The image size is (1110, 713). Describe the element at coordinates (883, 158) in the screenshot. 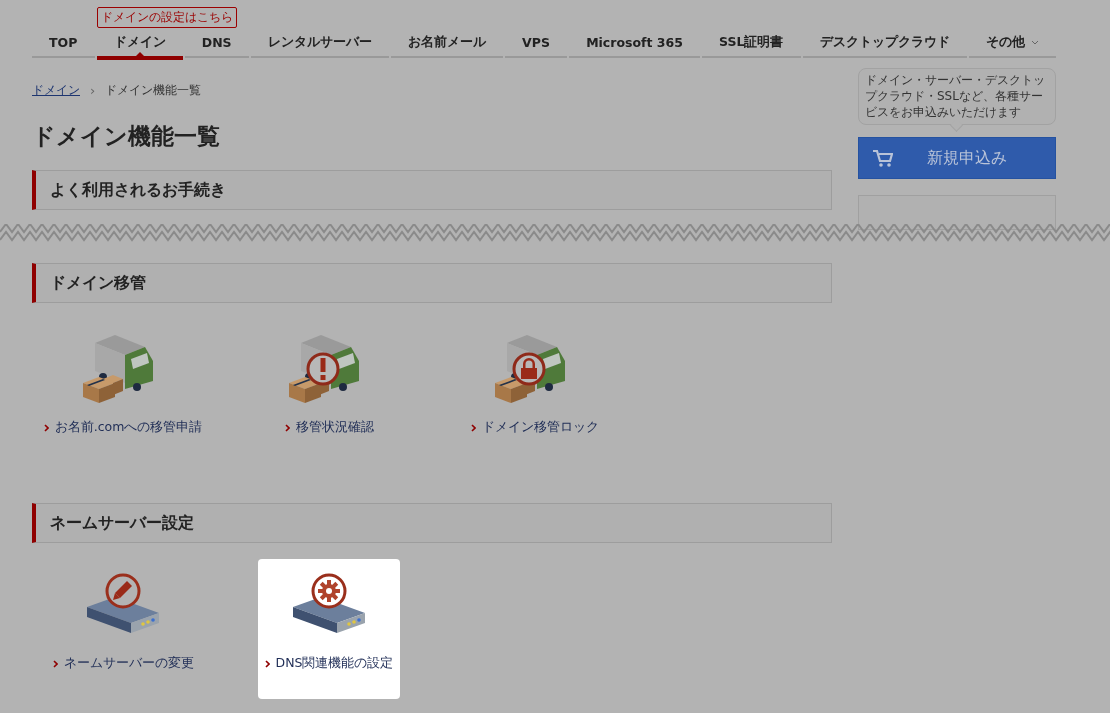

I see `cart-icon` at that location.